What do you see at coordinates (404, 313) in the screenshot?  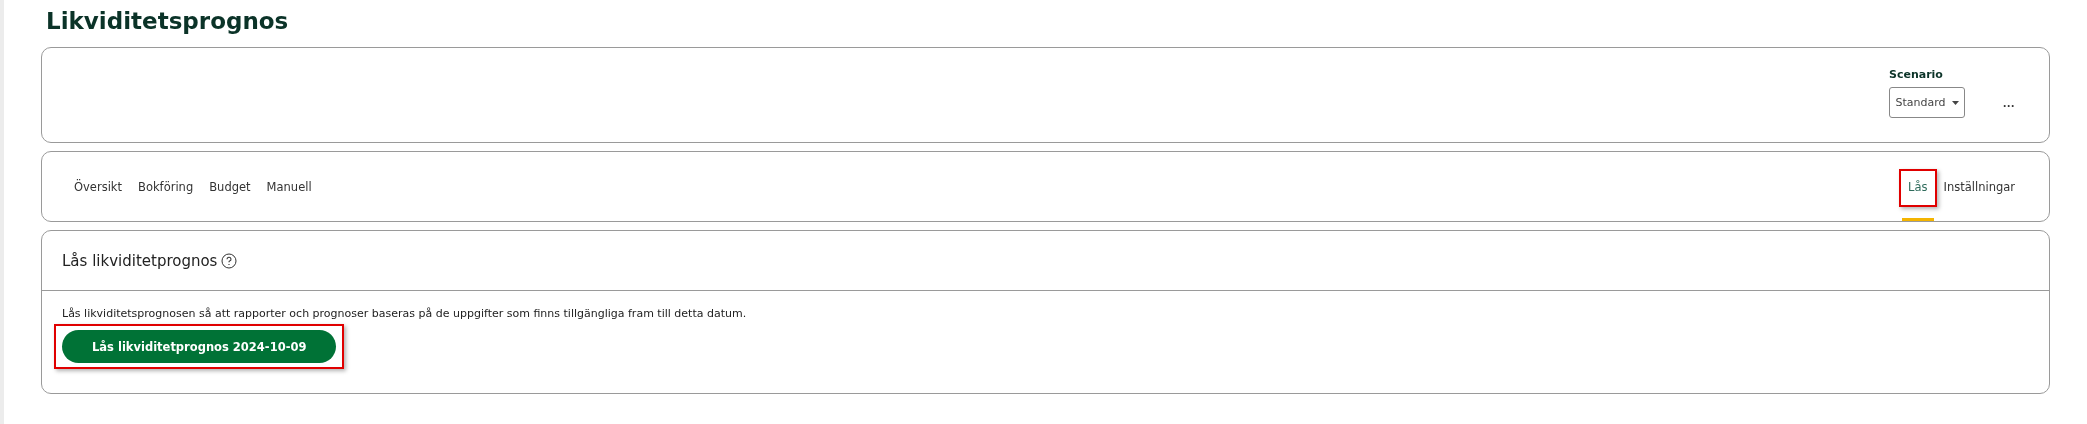 I see `description-text: Lås likviditetsprognosen så att rapporter och prognoser baseras på de uppgifter som finns tillgängliga fram till detta datum.` at bounding box center [404, 313].